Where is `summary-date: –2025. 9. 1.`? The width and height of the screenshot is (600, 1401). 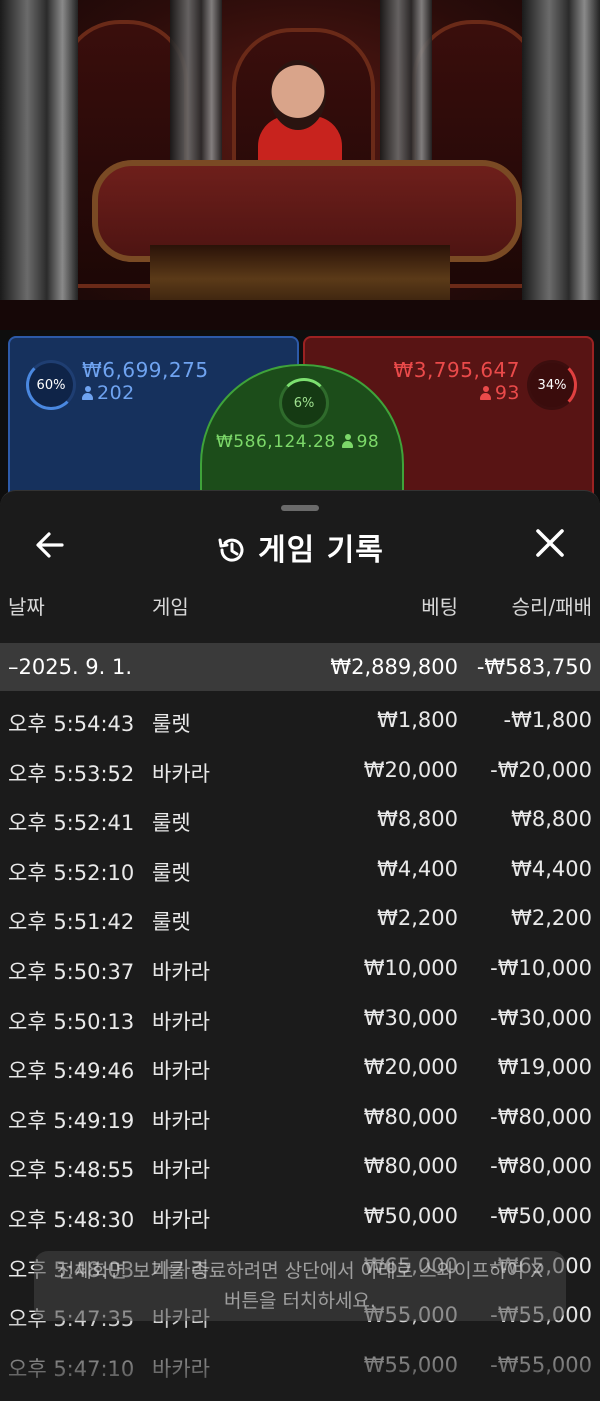 summary-date: –2025. 9. 1. is located at coordinates (70, 667).